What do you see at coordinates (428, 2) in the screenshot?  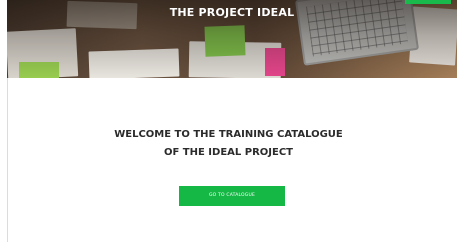 I see `hero-accent-bar` at bounding box center [428, 2].